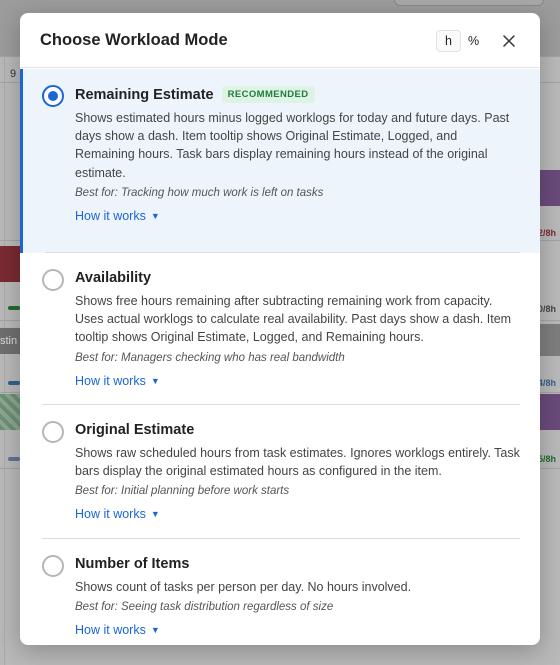  I want to click on background-divider, so click(4, 360).